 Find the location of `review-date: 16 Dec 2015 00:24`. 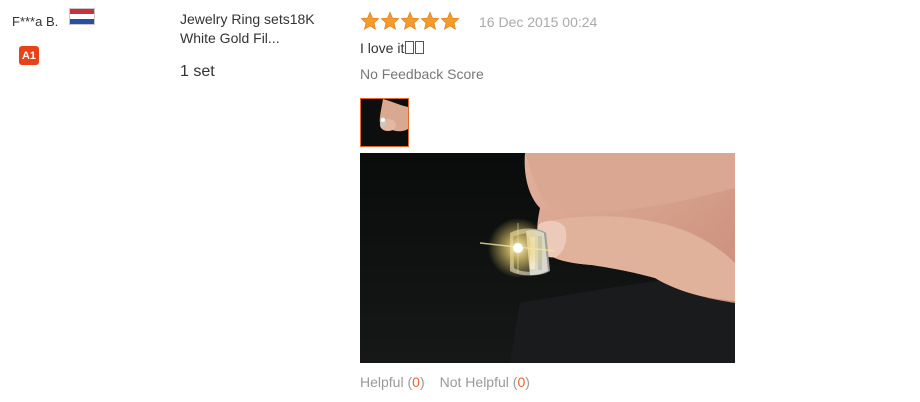

review-date: 16 Dec 2015 00:24 is located at coordinates (538, 22).